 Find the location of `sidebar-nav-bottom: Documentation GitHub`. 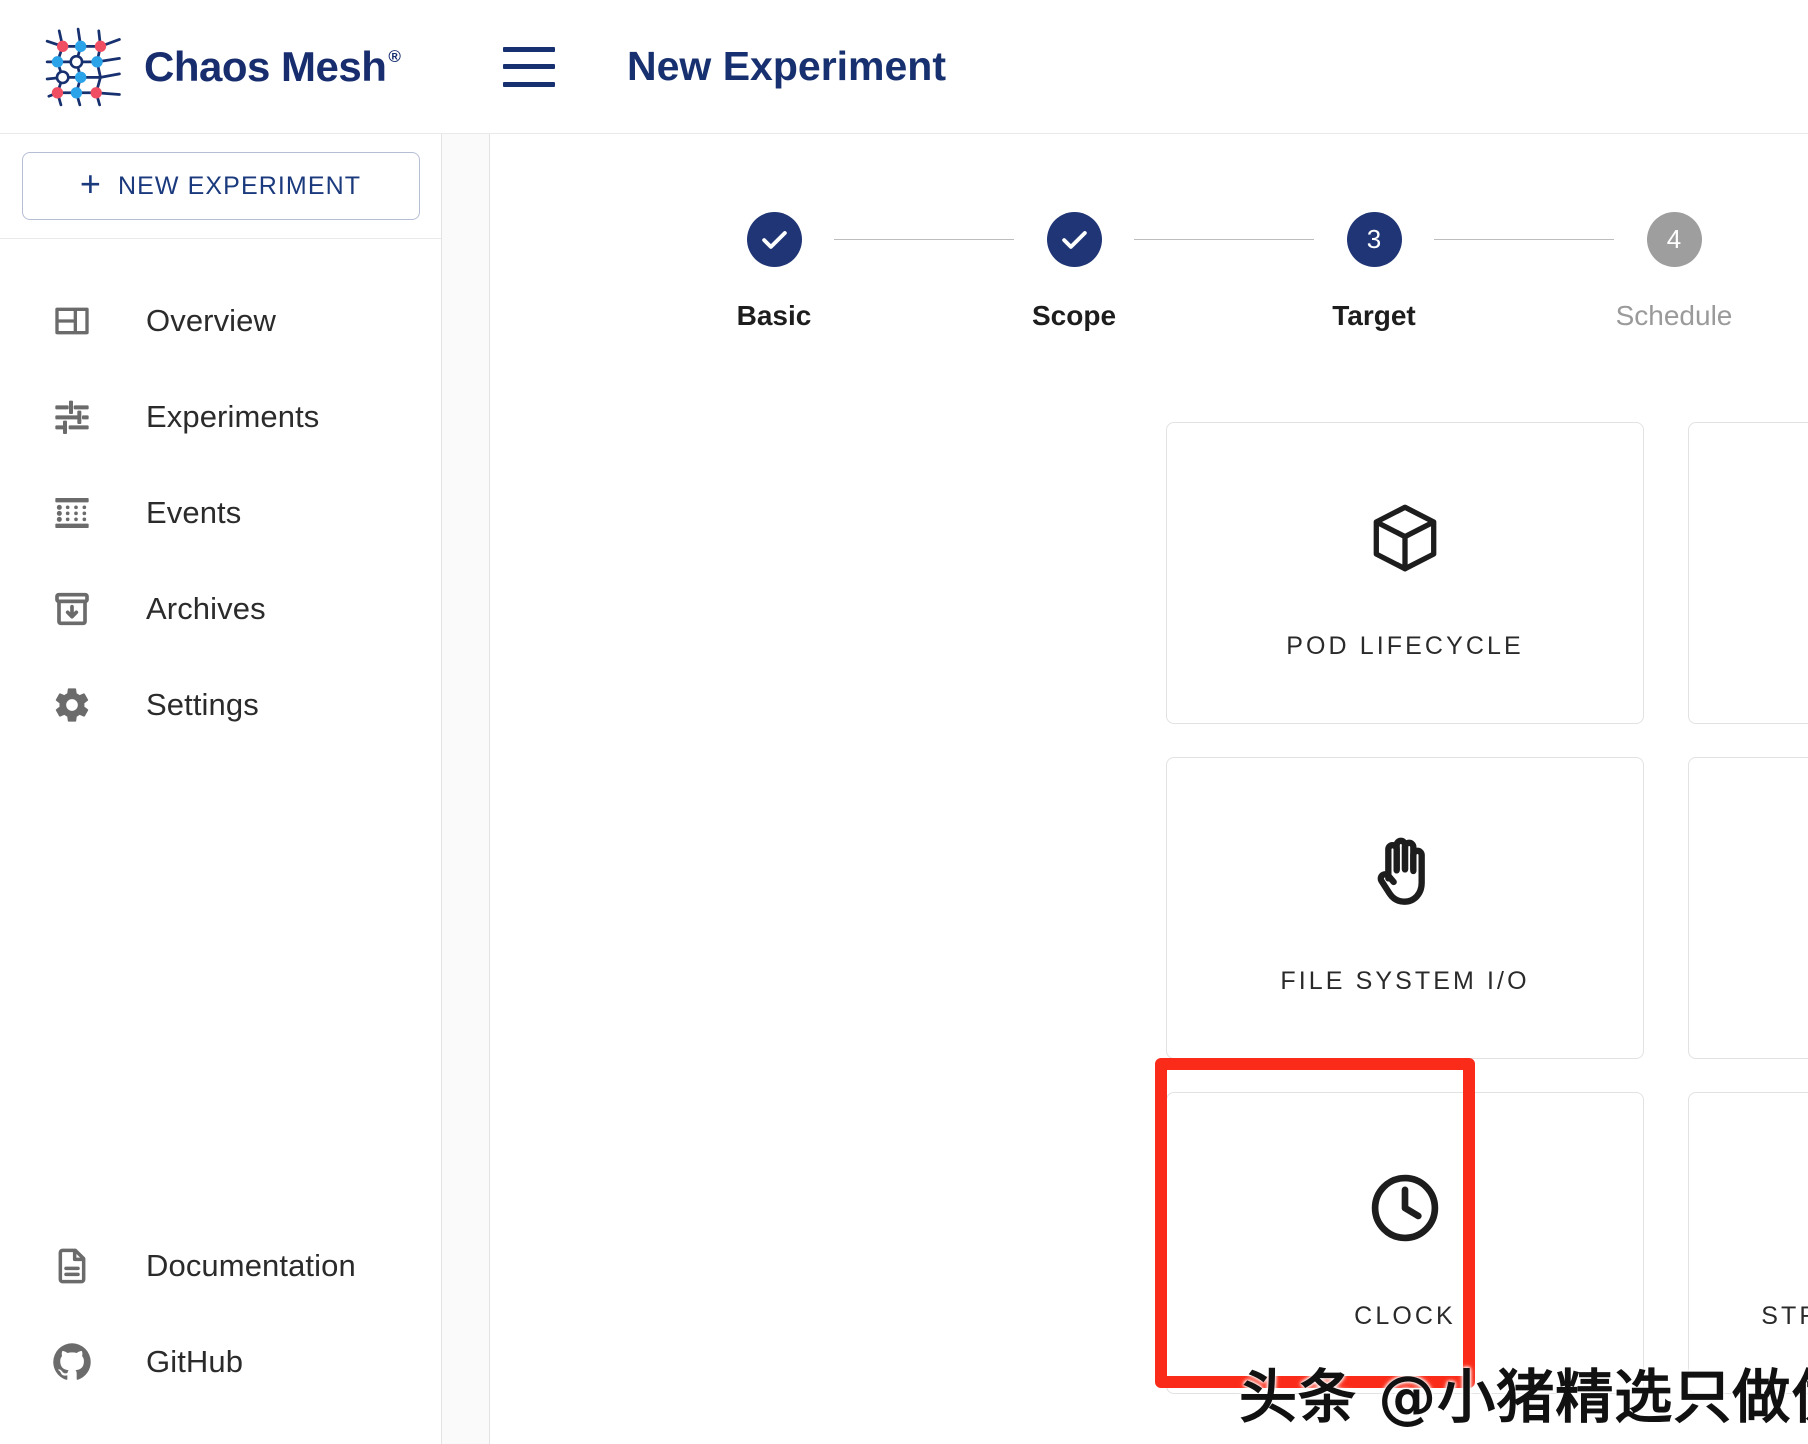

sidebar-nav-bottom: Documentation GitHub is located at coordinates (220, 1331).